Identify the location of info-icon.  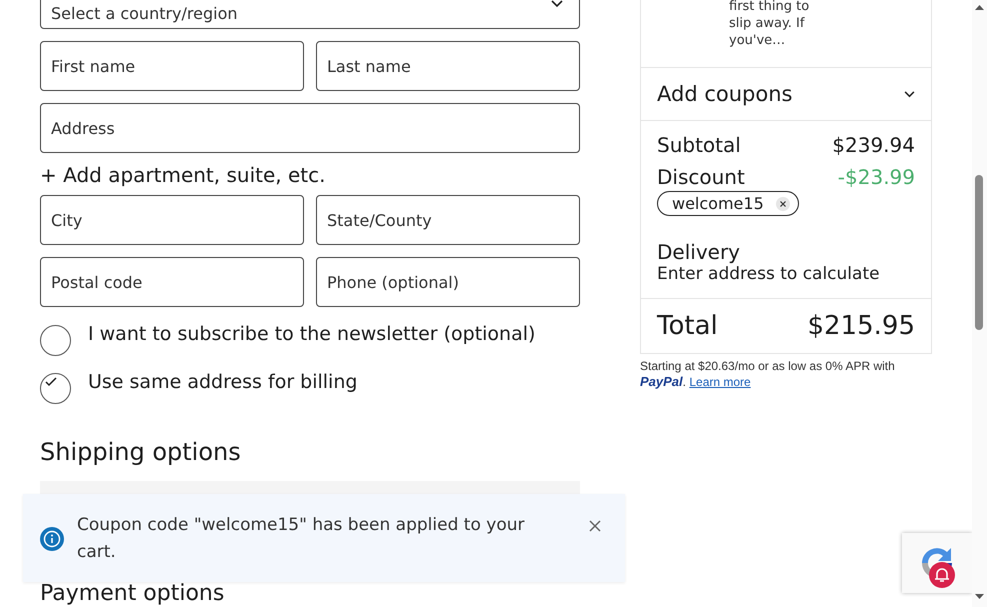
(52, 539).